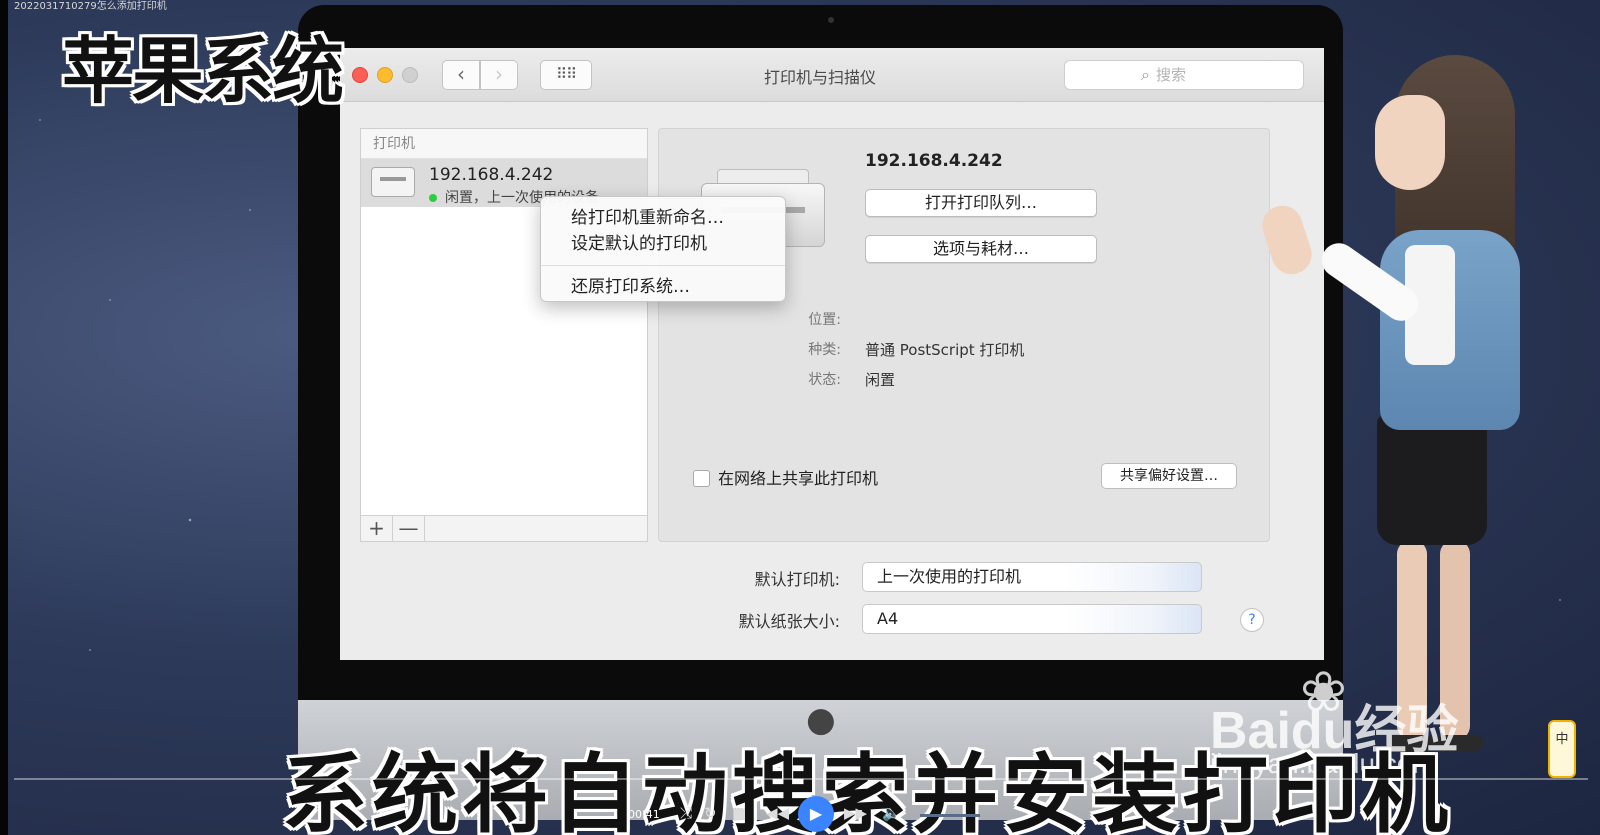 This screenshot has width=1600, height=835. Describe the element at coordinates (385, 75) in the screenshot. I see `minimize-window-button` at that location.